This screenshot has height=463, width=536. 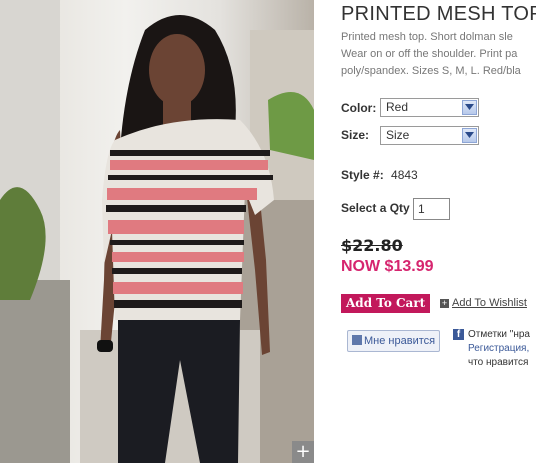 I want to click on size-select-value: Size, so click(x=398, y=135).